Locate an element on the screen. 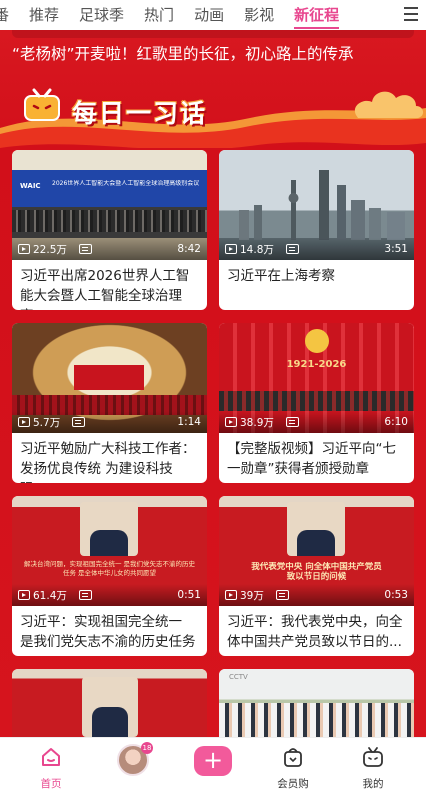  video-thumbnail: 5.7万 1:14 is located at coordinates (109, 378).